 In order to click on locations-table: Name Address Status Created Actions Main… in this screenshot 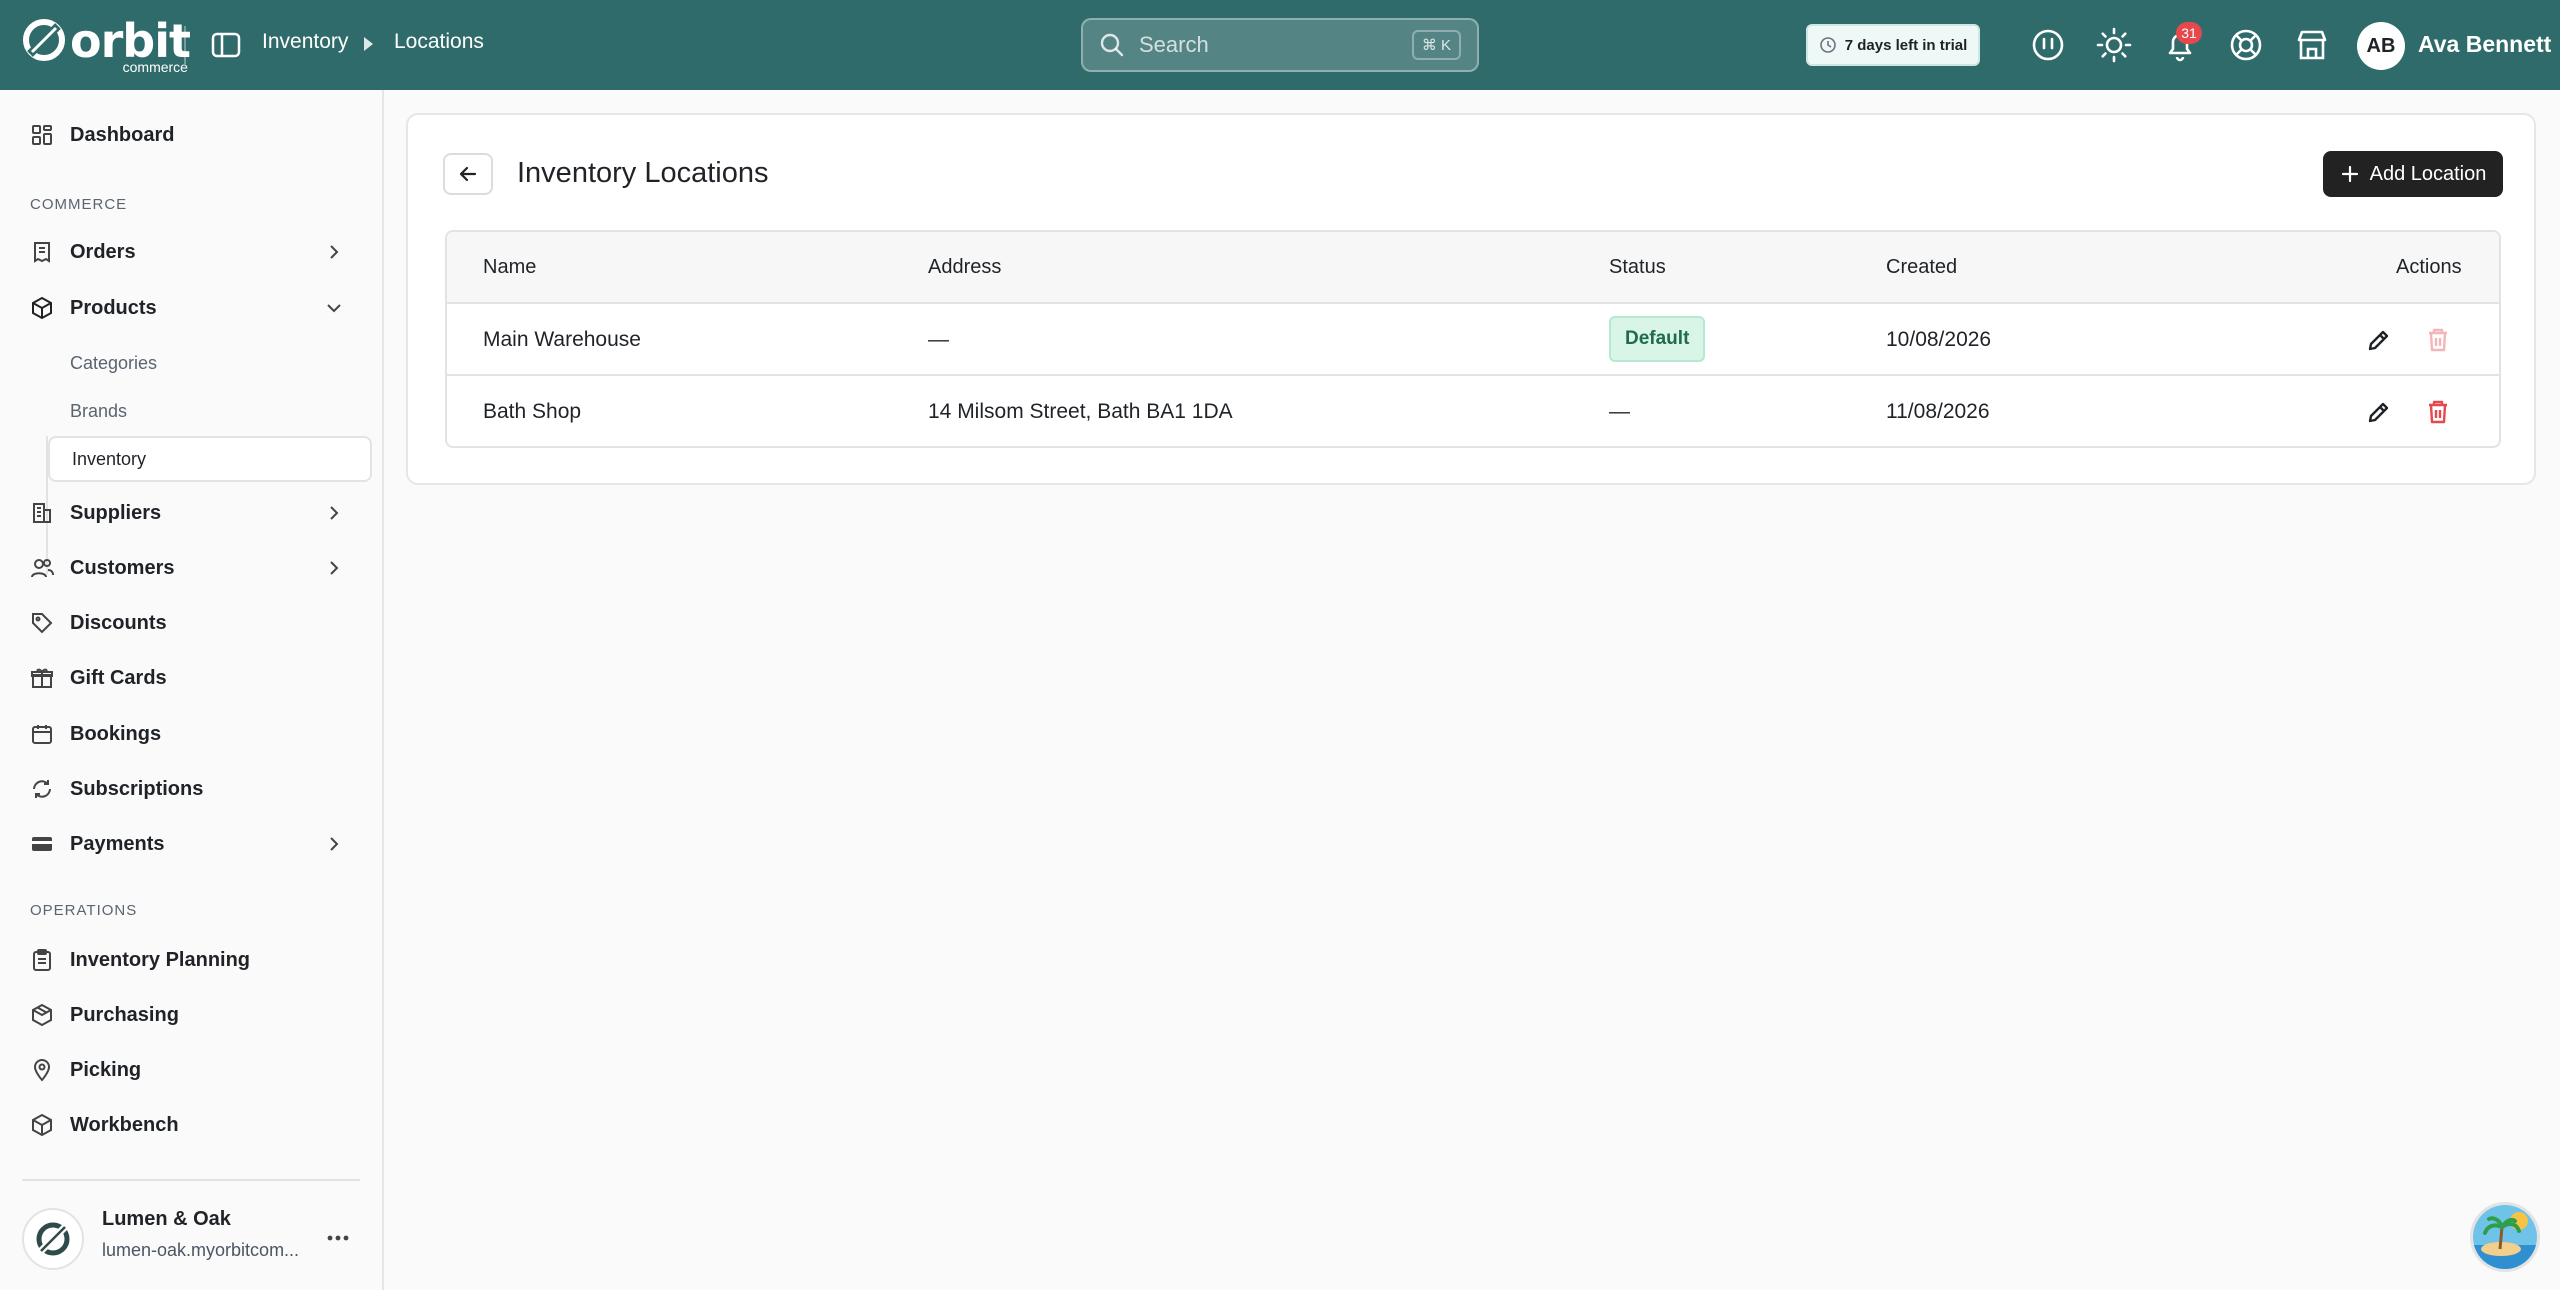, I will do `click(1473, 339)`.